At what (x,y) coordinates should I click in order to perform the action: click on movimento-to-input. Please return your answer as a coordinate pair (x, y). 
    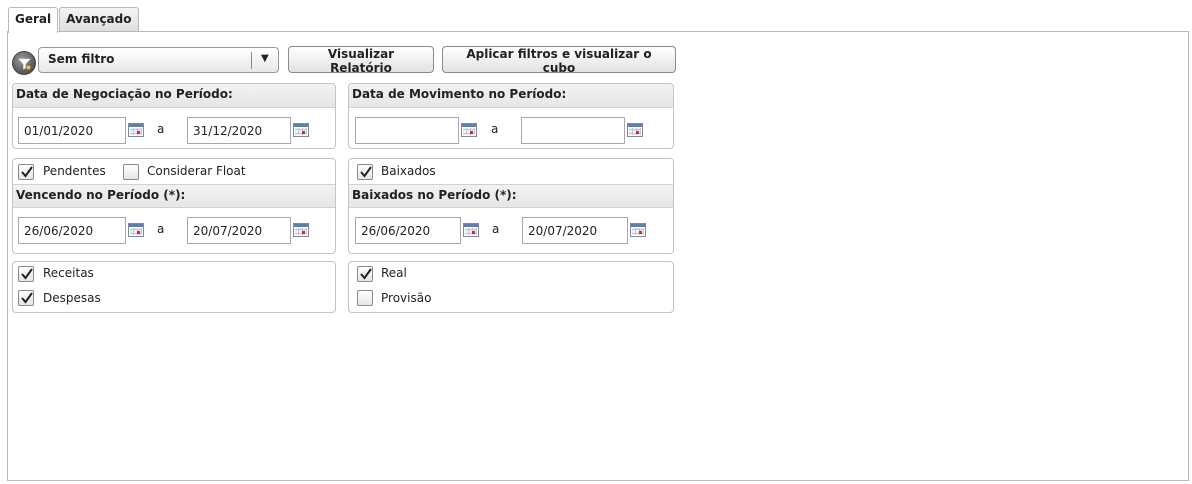
    Looking at the image, I should click on (573, 130).